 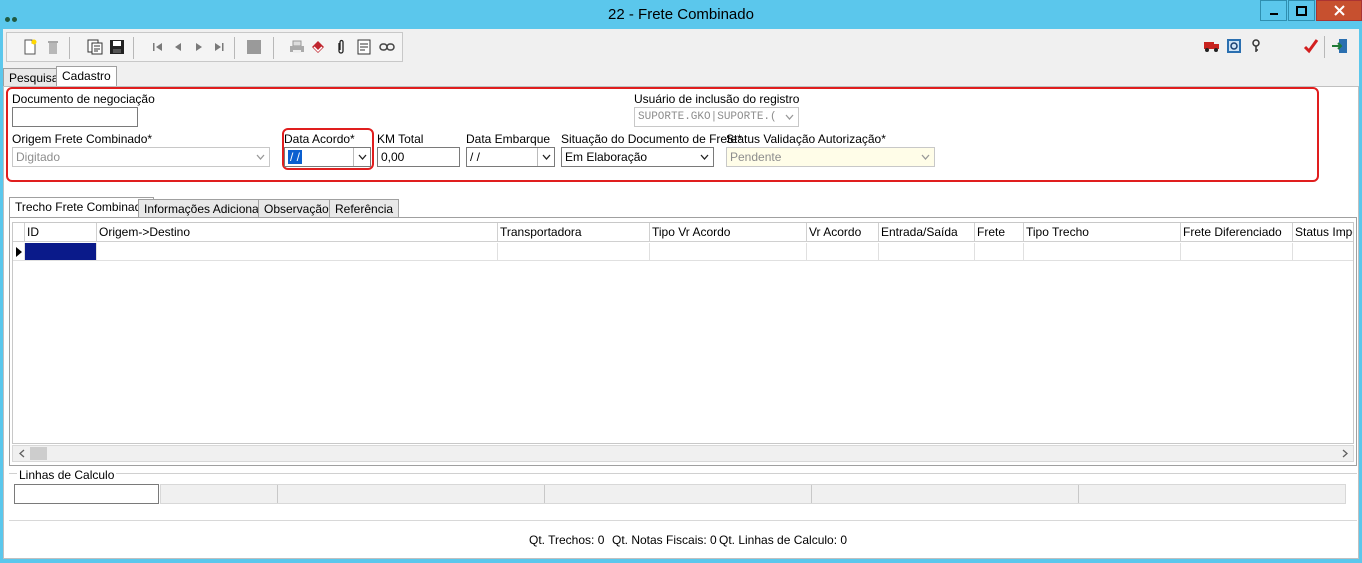 What do you see at coordinates (297, 232) in the screenshot?
I see `column-header-origem-destino: Origem->Destino` at bounding box center [297, 232].